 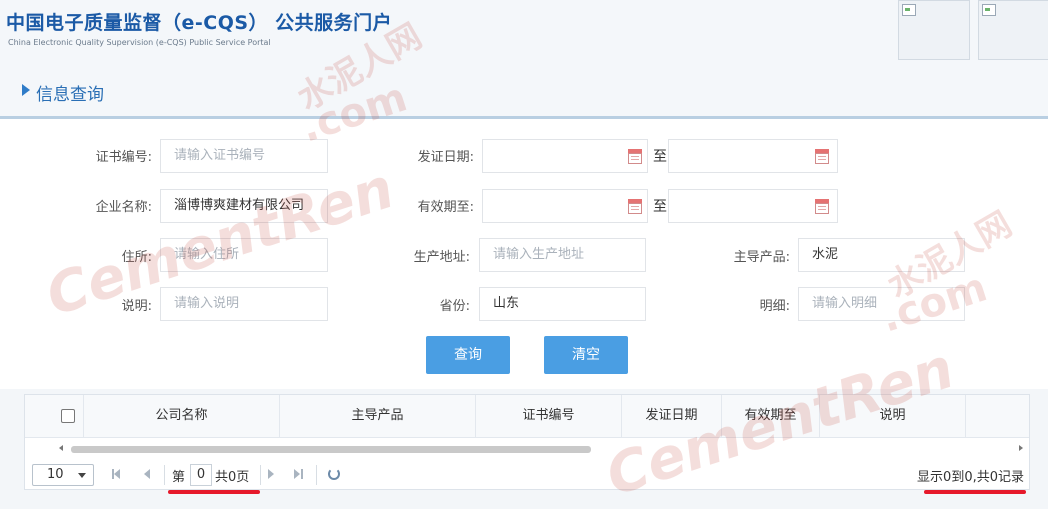 What do you see at coordinates (271, 474) in the screenshot?
I see `next-page-icon` at bounding box center [271, 474].